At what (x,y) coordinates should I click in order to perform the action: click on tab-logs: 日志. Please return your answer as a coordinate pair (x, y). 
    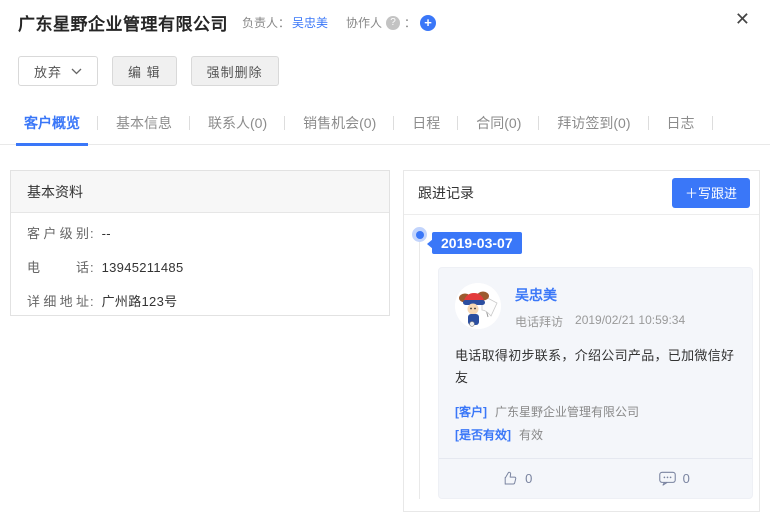
    Looking at the image, I should click on (681, 123).